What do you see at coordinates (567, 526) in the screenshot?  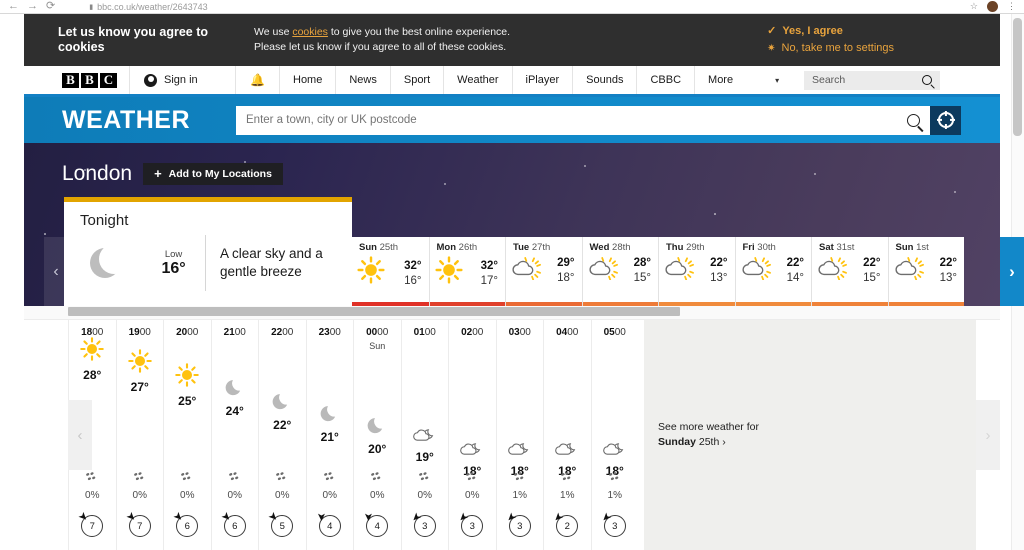 I see `wind-speed-value: 2` at bounding box center [567, 526].